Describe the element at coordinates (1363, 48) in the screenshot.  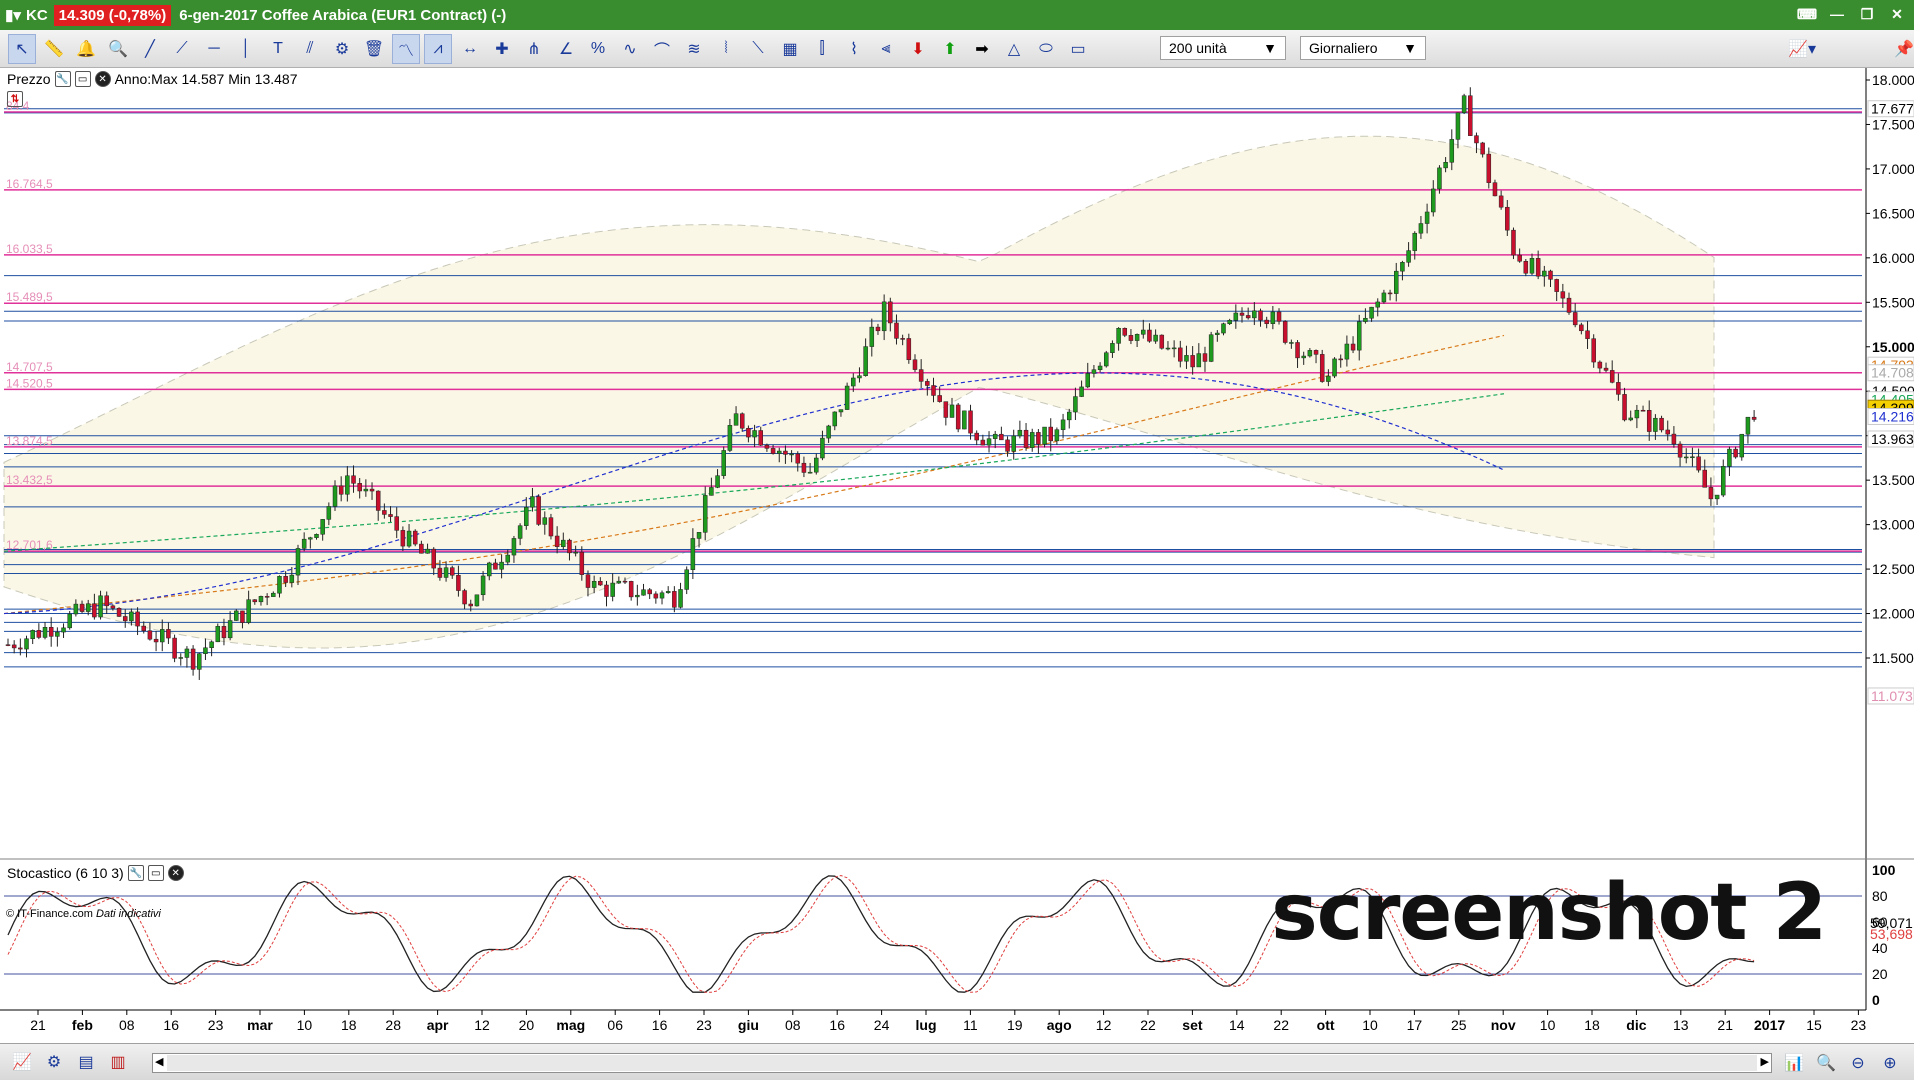
I see `period-select: Giornaliero ▼` at that location.